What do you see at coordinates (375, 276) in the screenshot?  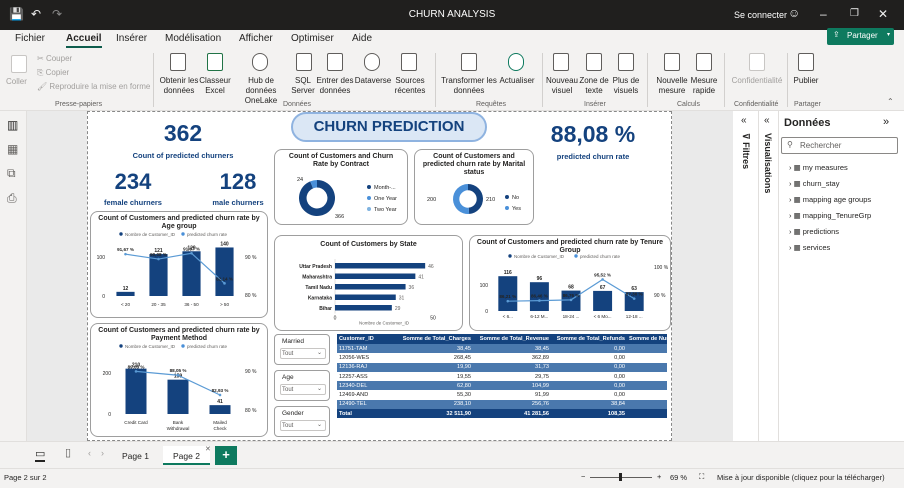 I see `state-bar` at bounding box center [375, 276].